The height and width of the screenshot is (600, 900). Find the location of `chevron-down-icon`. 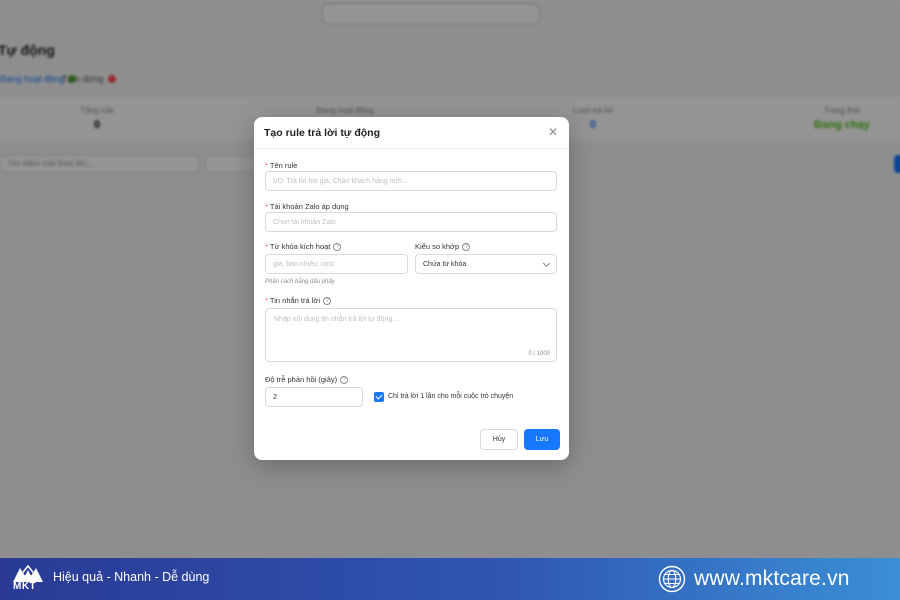

chevron-down-icon is located at coordinates (546, 263).